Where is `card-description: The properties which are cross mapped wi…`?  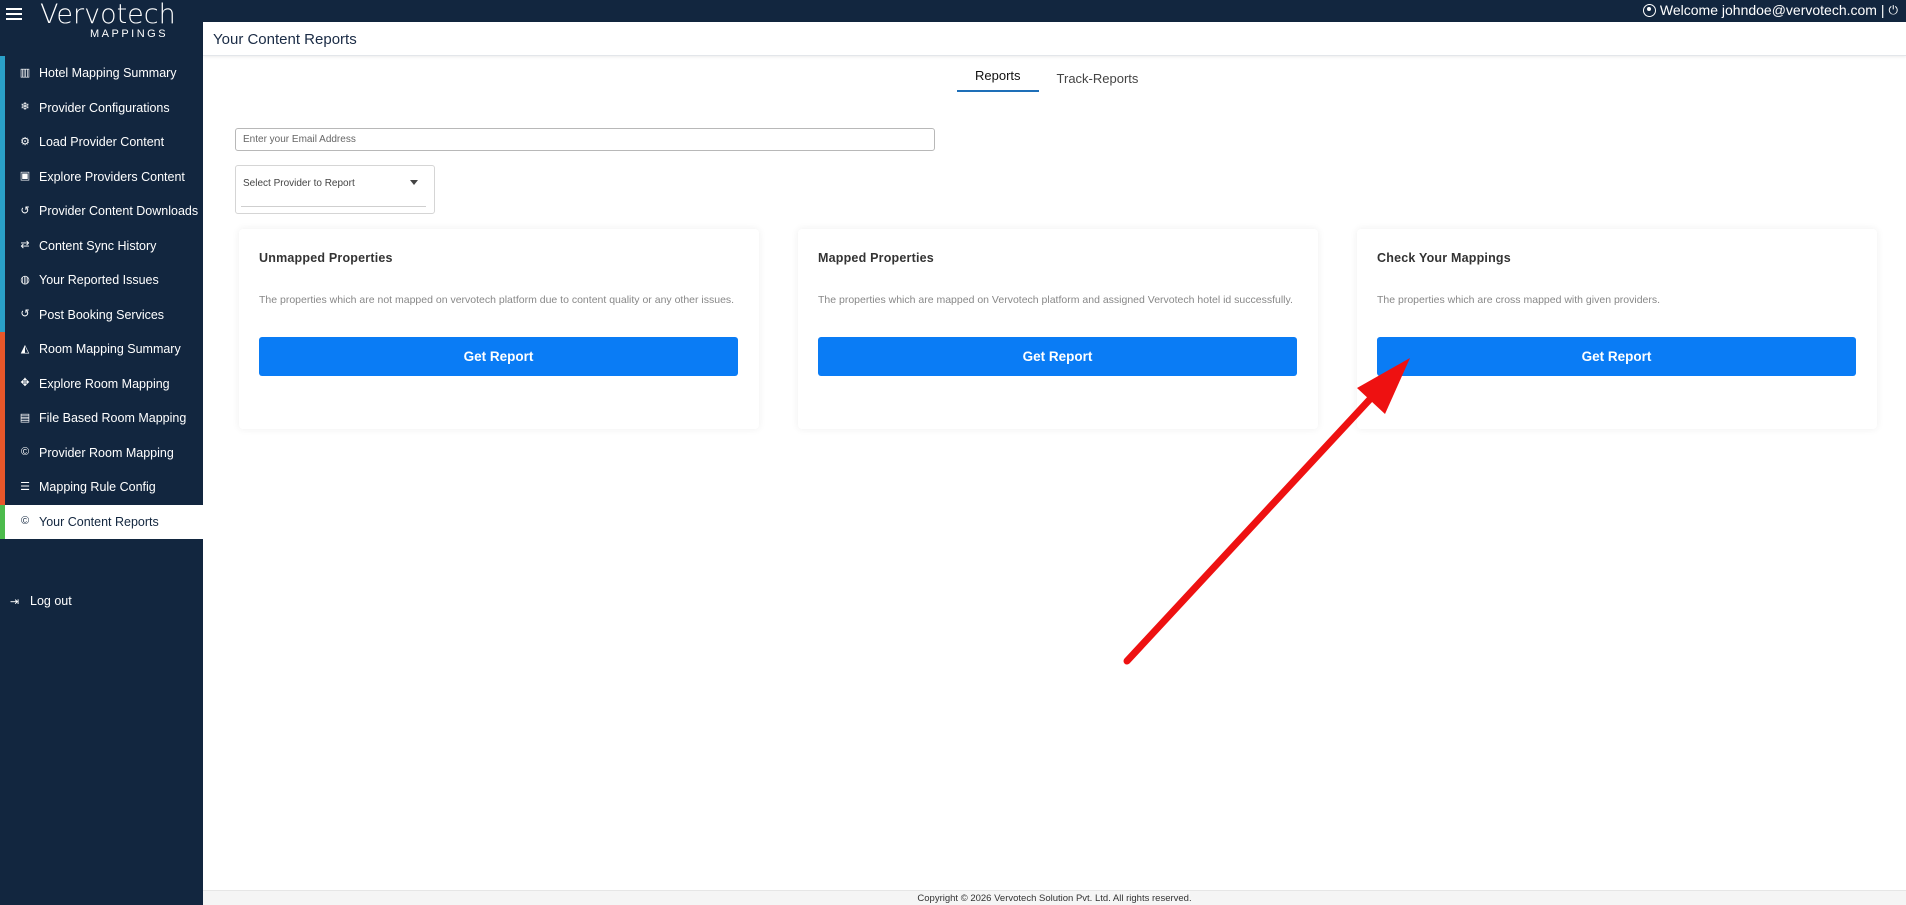 card-description: The properties which are cross mapped wi… is located at coordinates (1519, 300).